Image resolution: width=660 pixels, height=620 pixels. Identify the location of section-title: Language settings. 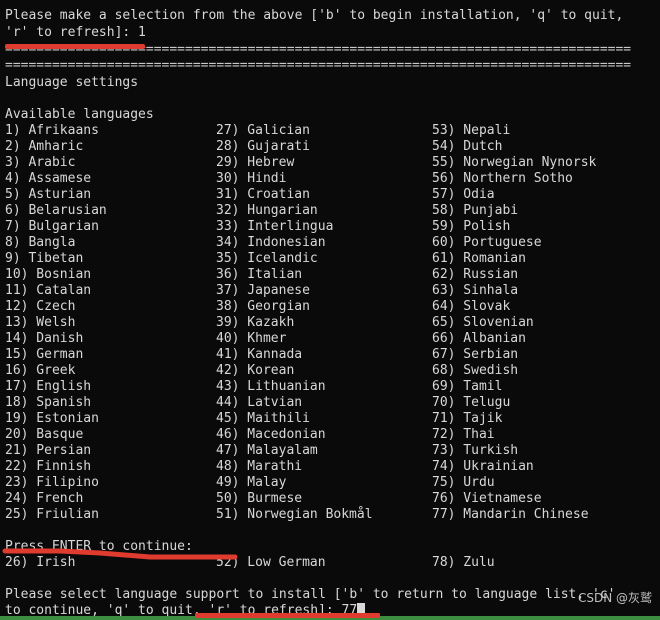
(72, 82).